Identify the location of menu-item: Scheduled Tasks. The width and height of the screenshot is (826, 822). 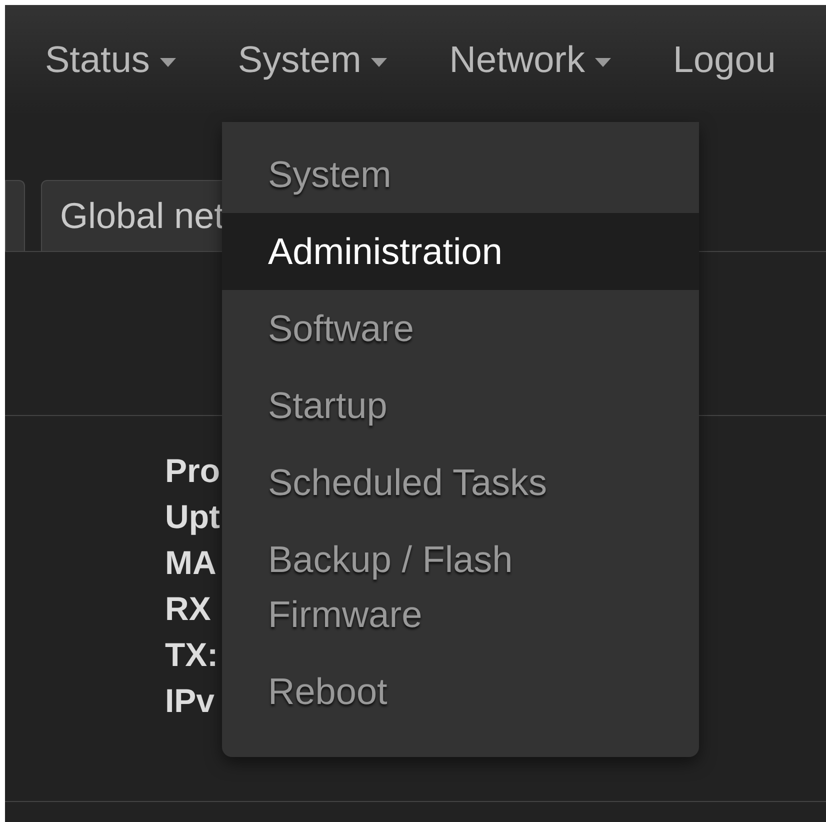
(460, 482).